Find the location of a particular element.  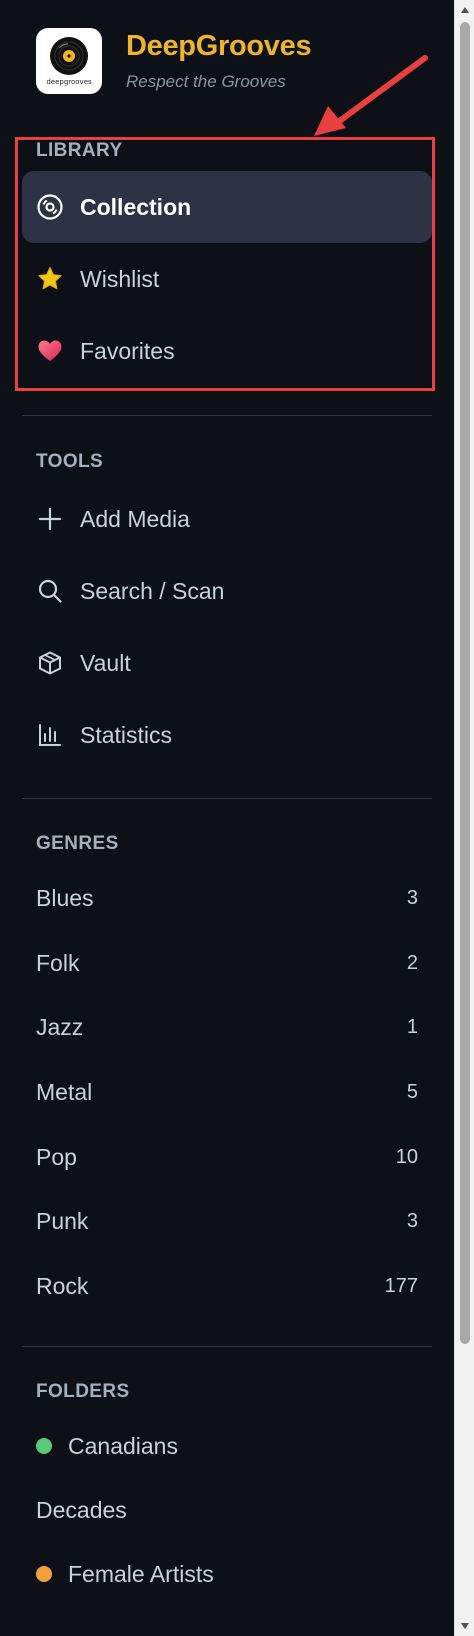

plus-icon is located at coordinates (50, 519).